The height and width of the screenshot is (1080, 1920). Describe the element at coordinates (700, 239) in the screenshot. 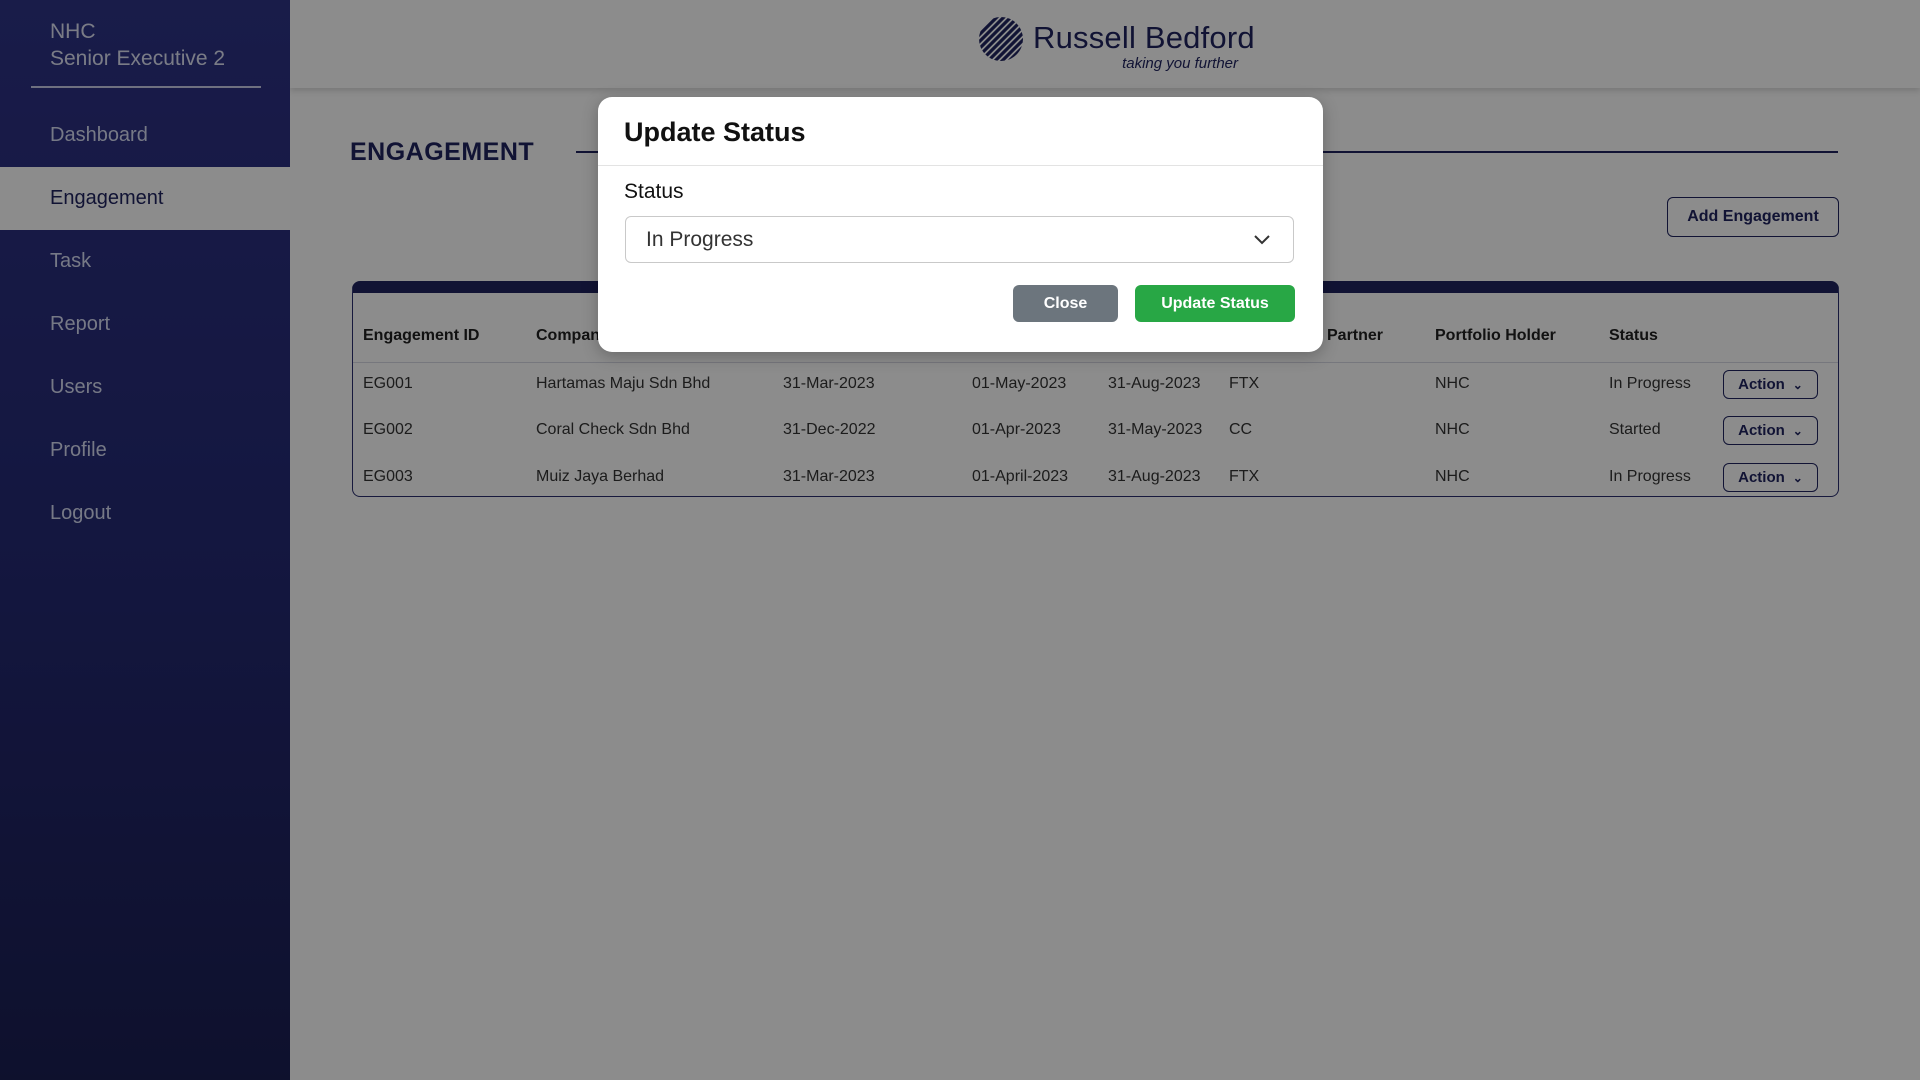

I see `status-select-value: In Progress` at that location.